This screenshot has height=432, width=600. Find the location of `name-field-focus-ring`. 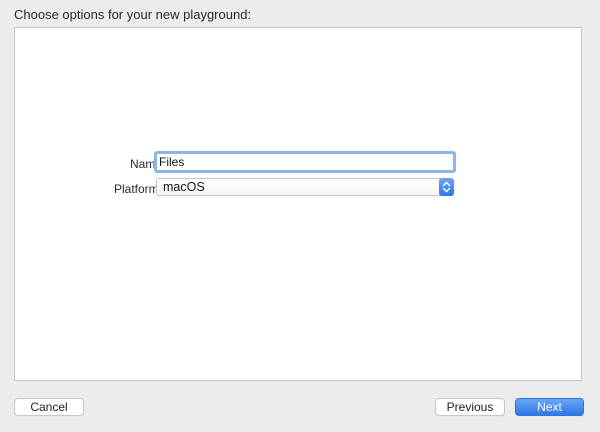

name-field-focus-ring is located at coordinates (305, 162).